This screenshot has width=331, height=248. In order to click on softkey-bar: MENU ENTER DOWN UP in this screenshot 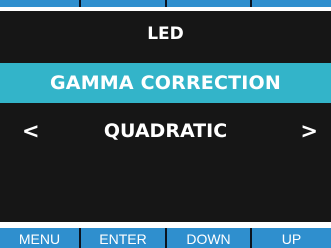, I will do `click(165, 238)`.